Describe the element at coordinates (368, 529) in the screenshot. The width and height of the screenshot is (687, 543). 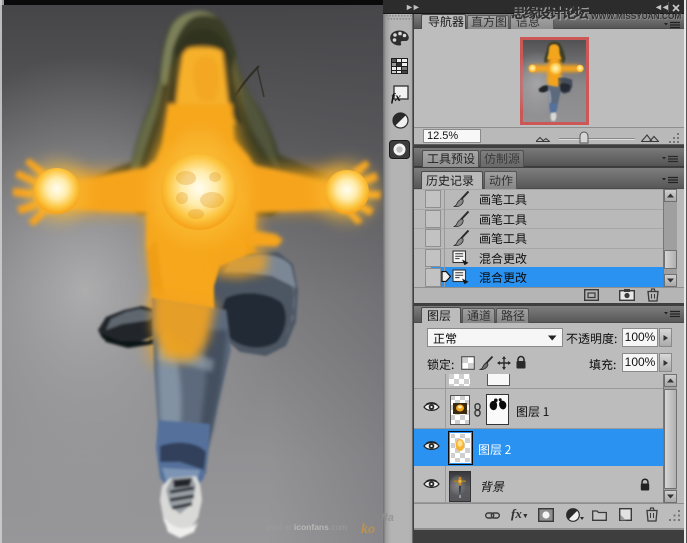
I see `svg-text: ko` at that location.